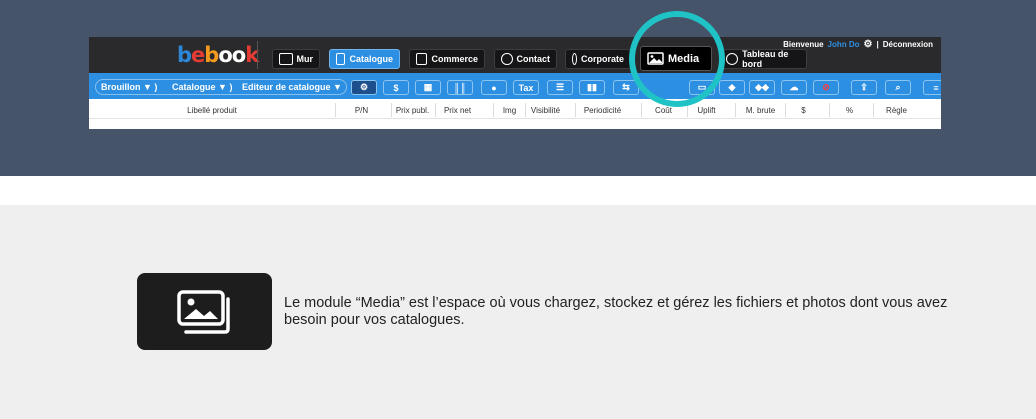 The height and width of the screenshot is (419, 1036). I want to click on tags-icon: ◆◆, so click(762, 87).